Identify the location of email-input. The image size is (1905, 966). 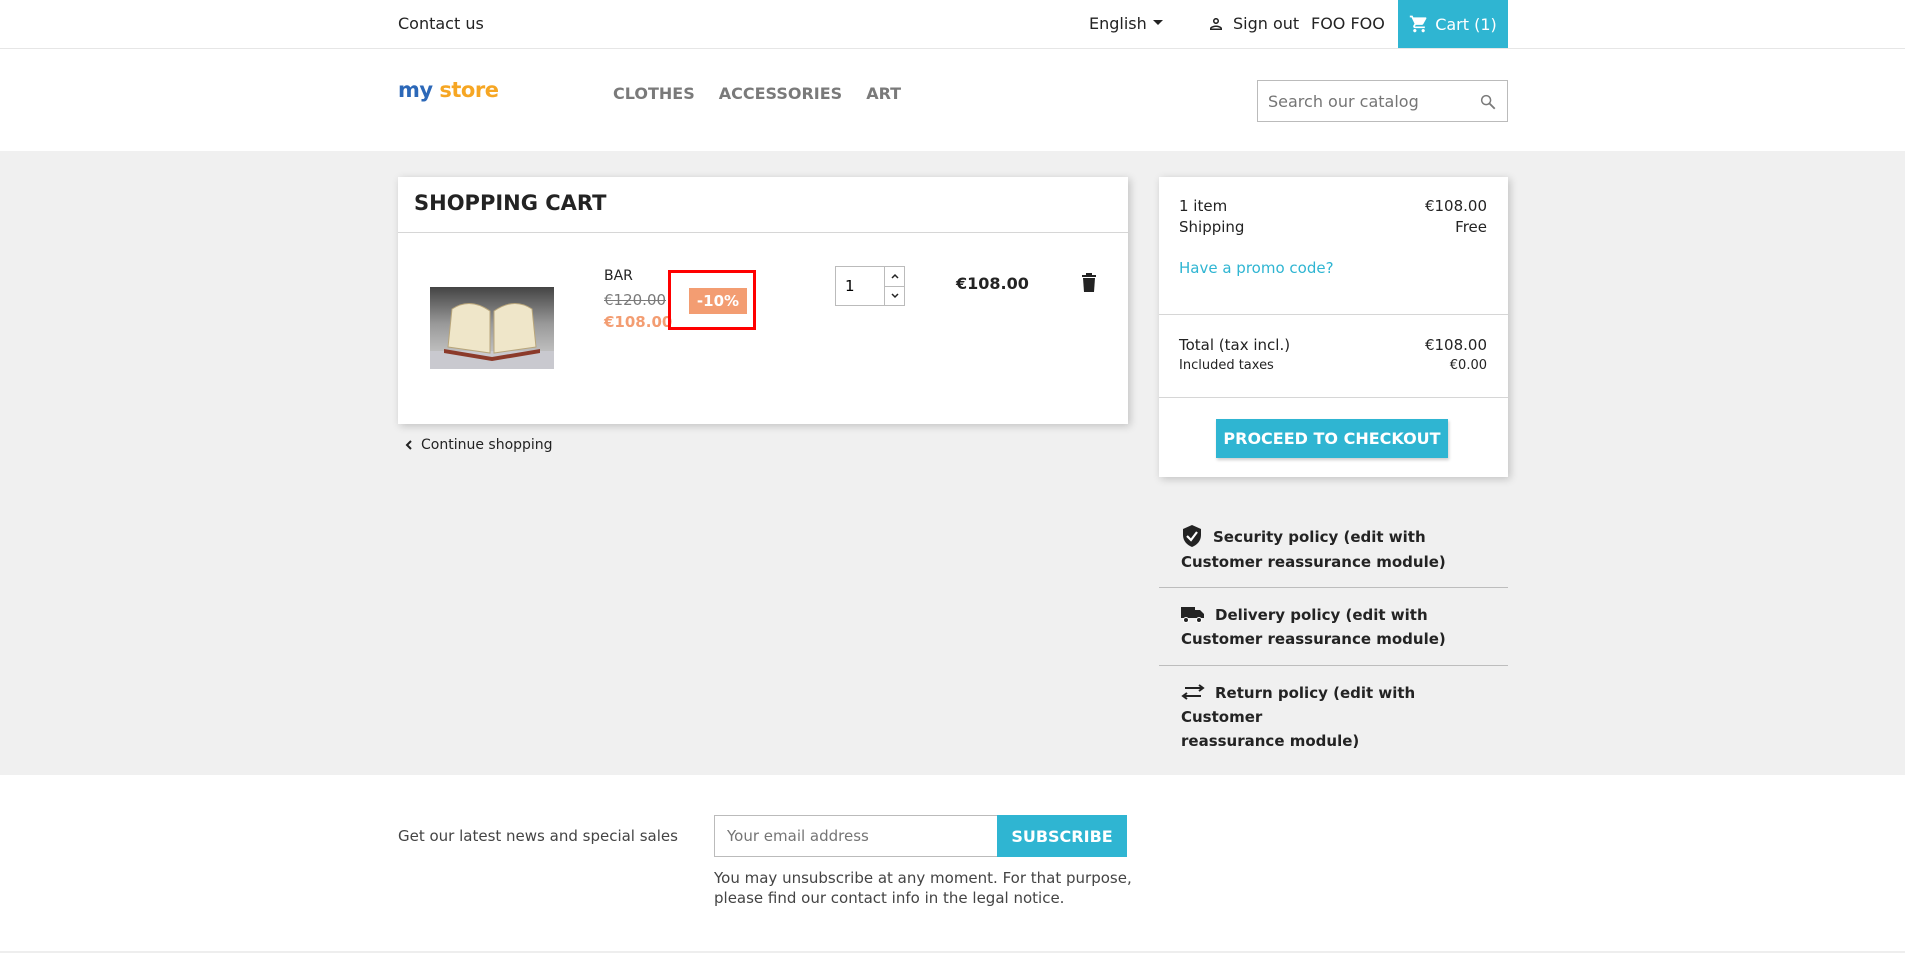
(856, 836).